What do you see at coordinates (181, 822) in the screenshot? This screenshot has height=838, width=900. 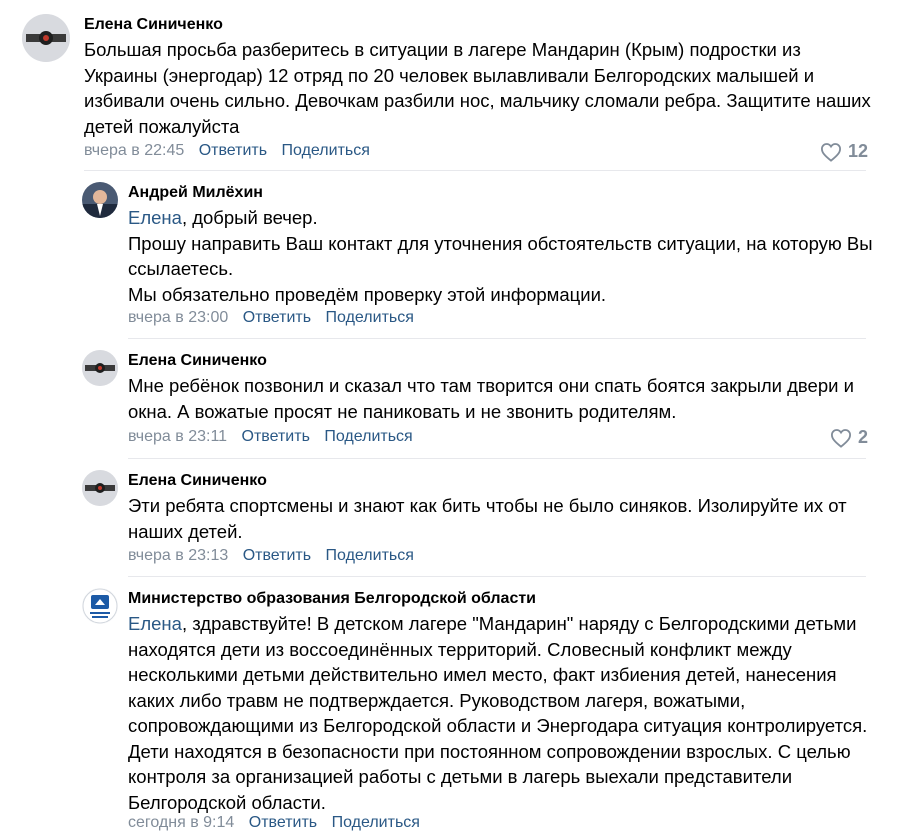 I see `comment-time: сегодня в 9:14` at bounding box center [181, 822].